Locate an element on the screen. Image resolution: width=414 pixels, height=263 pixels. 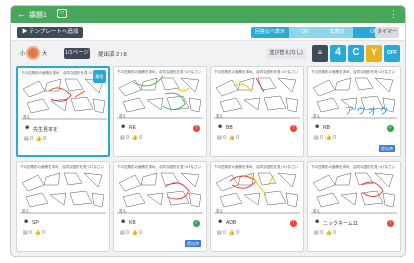
grid-4-button: 4 is located at coordinates (338, 53).